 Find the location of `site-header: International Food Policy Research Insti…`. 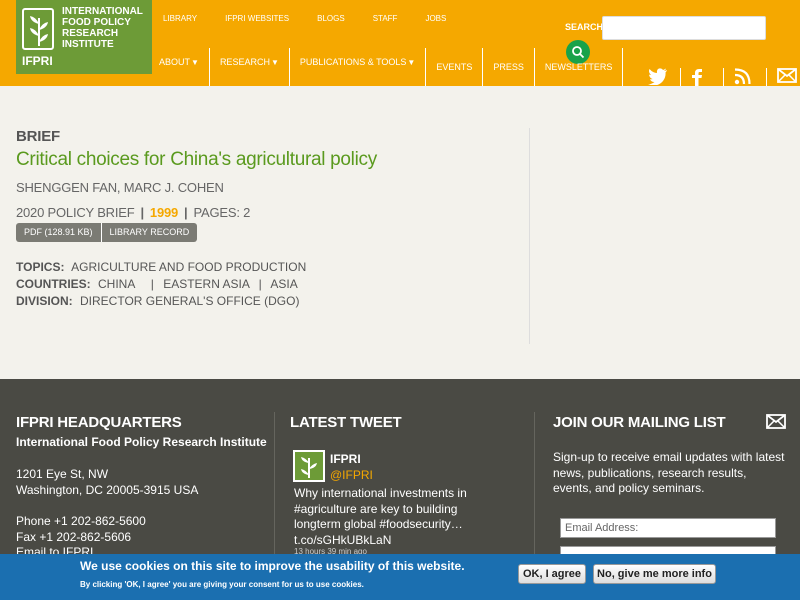

site-header: International Food Policy Research Insti… is located at coordinates (400, 43).